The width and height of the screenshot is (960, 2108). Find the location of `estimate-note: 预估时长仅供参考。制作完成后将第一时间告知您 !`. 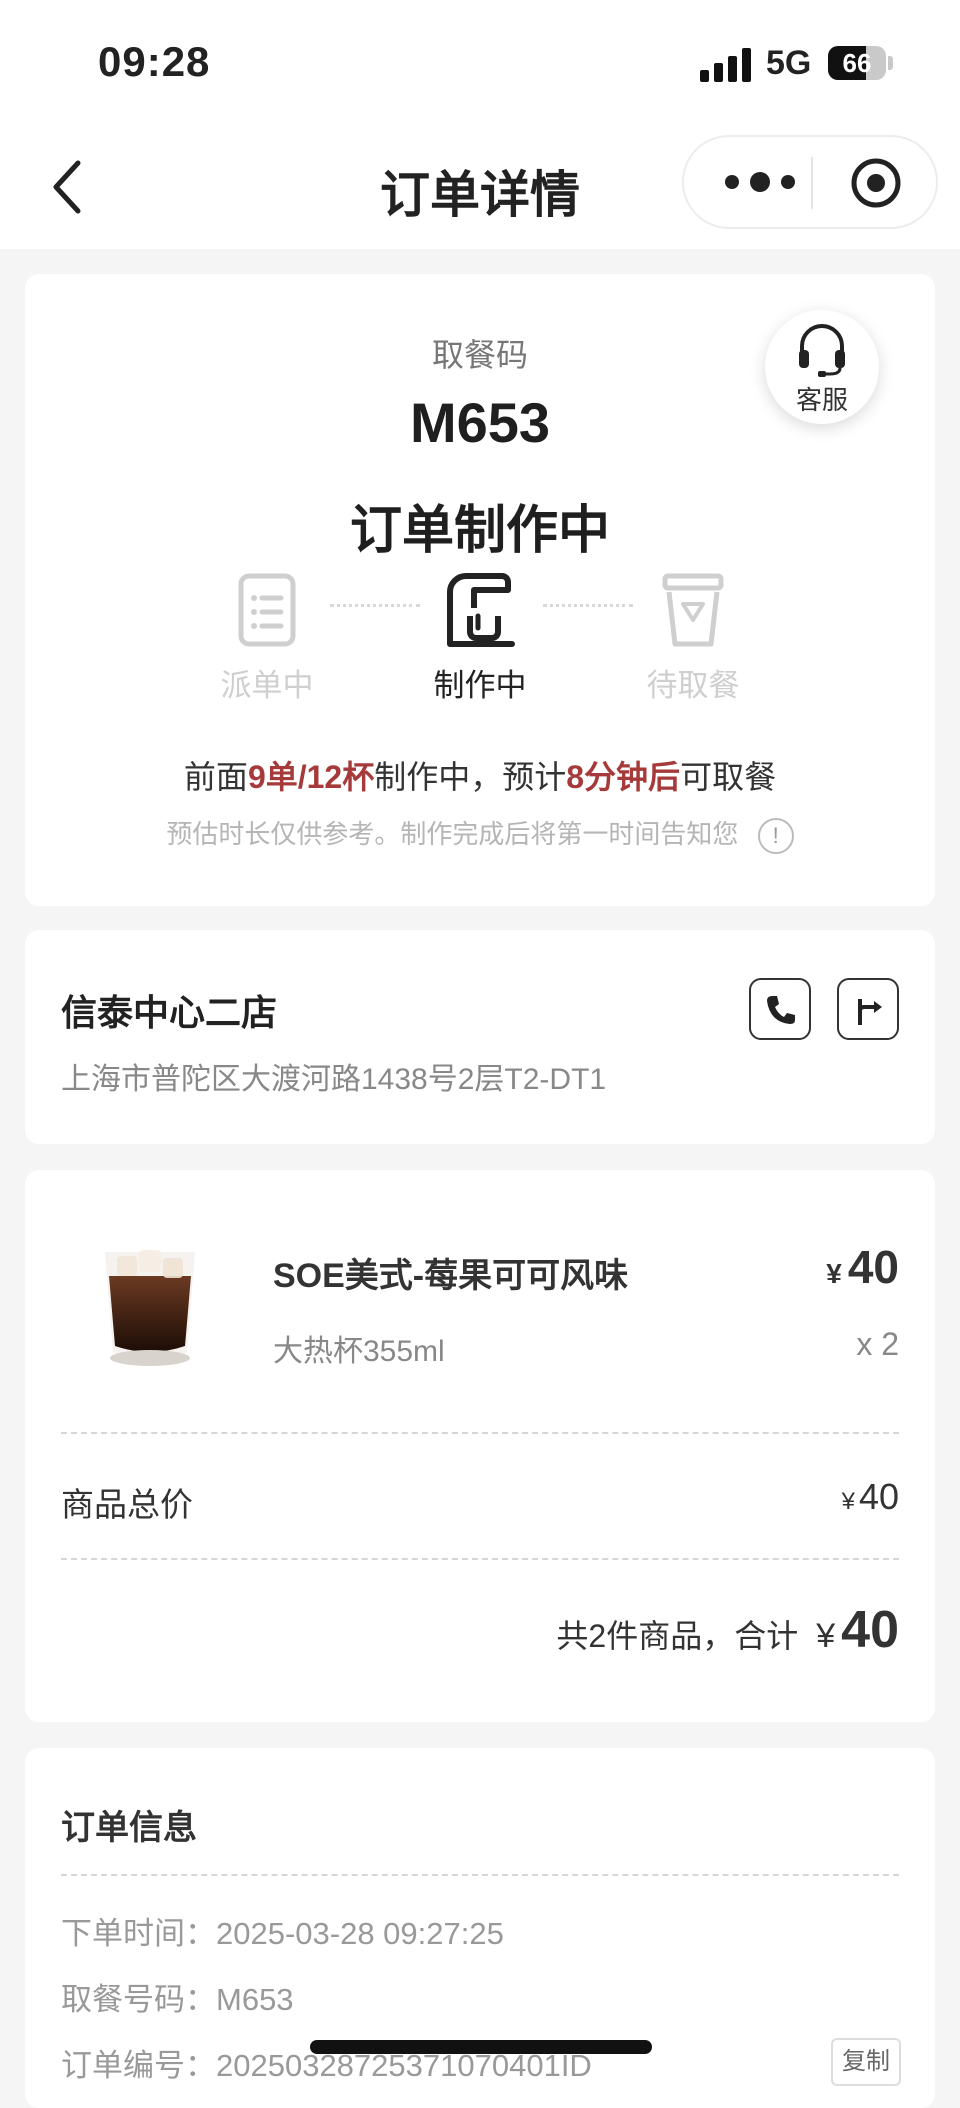

estimate-note: 预估时长仅供参考。制作完成后将第一时间告知您 ! is located at coordinates (480, 834).